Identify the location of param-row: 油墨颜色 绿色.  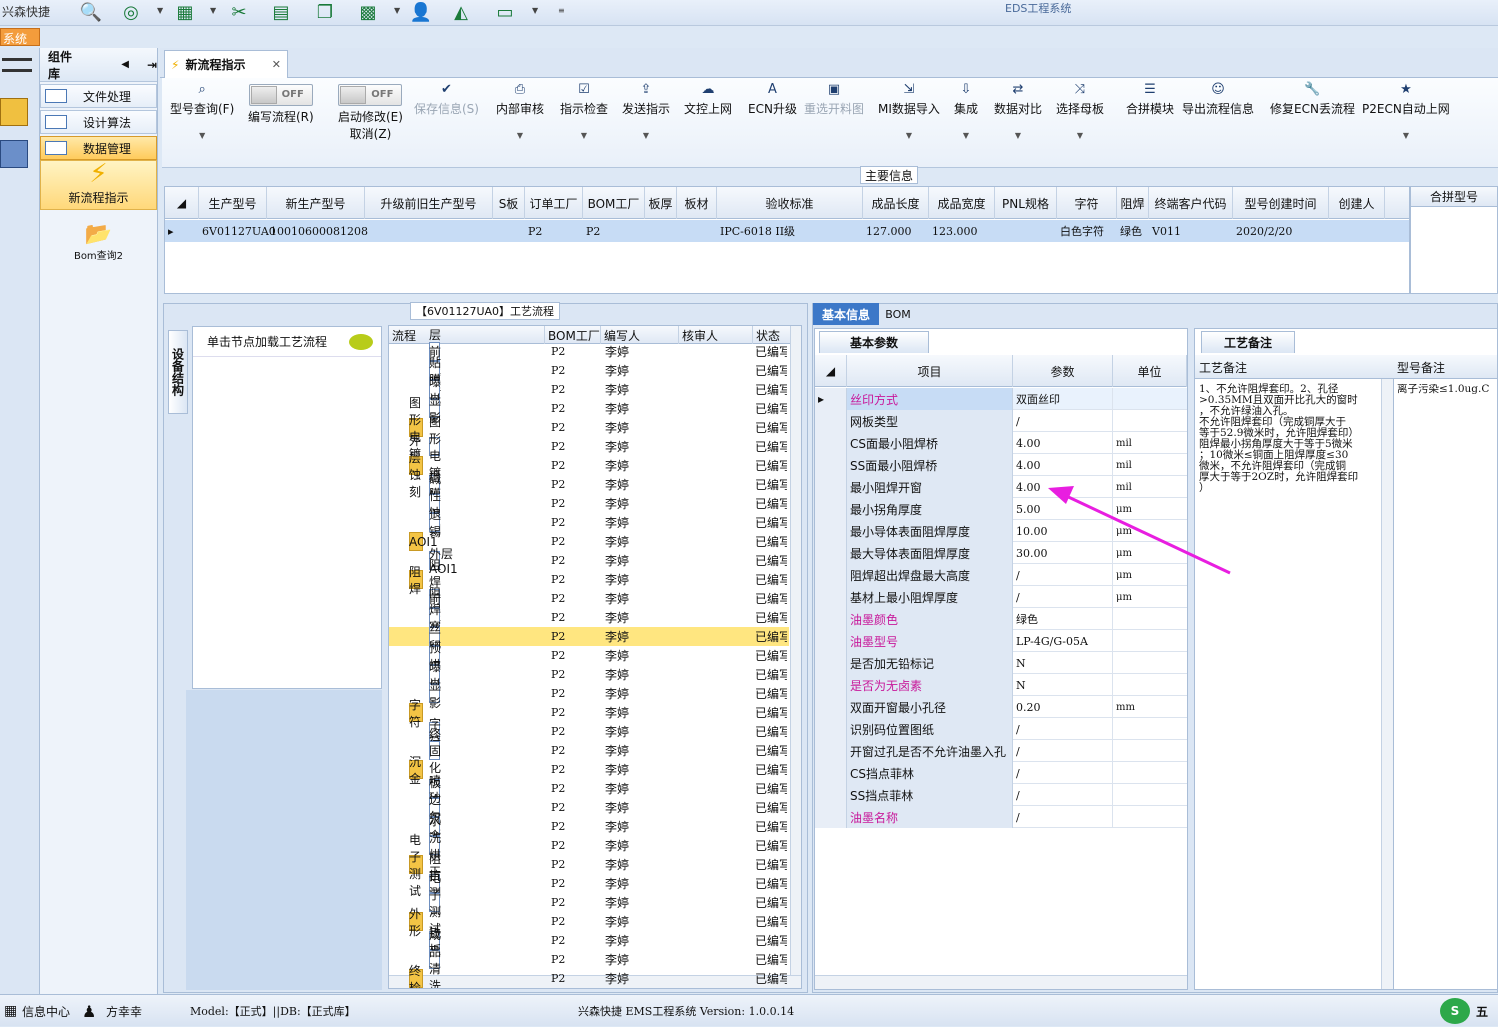
(1001, 619).